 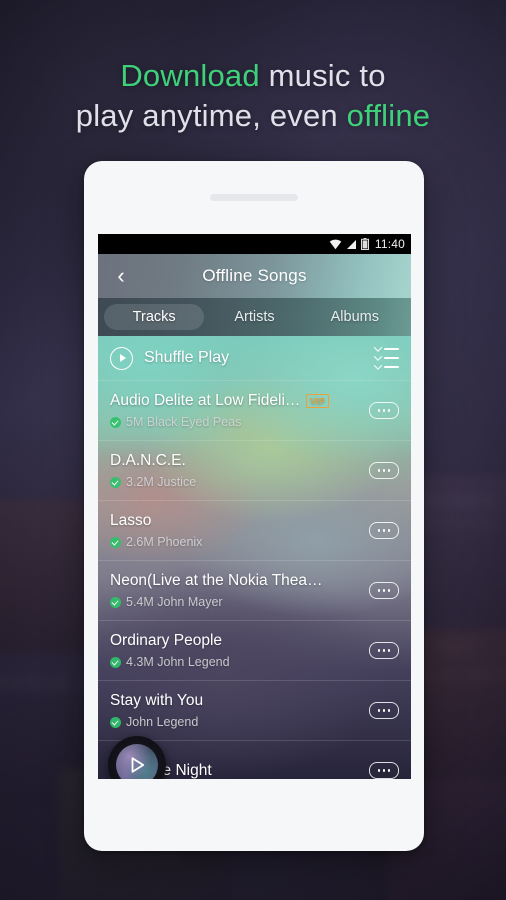 I want to click on song-meta-line: 4.3M John Legend, so click(x=235, y=662).